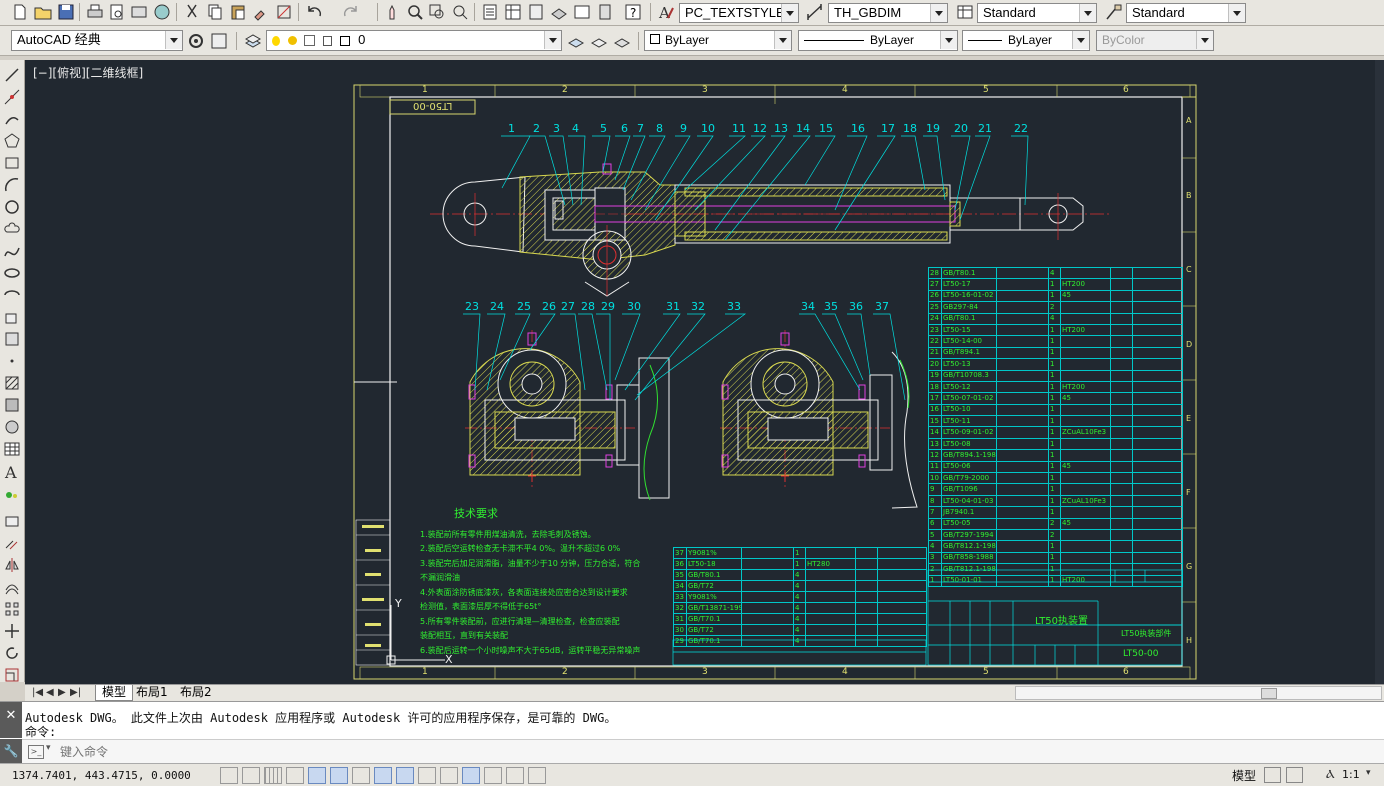  I want to click on lineweight-combo: ByLayer, so click(1026, 40).